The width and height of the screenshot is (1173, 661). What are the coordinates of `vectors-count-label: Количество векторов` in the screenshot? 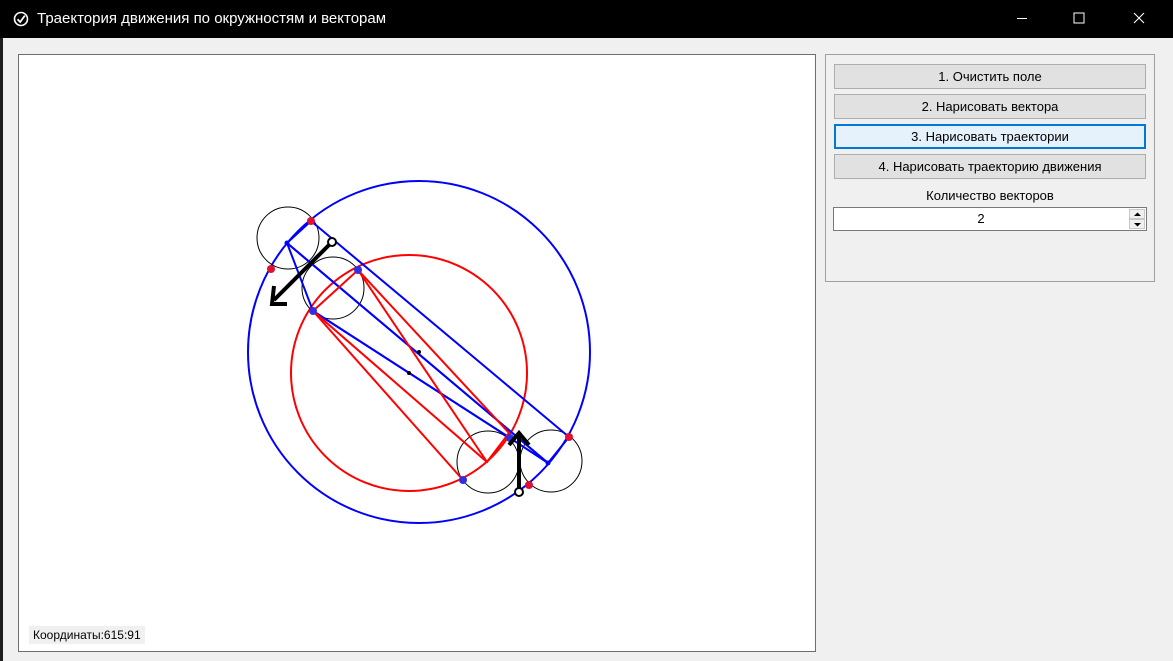 It's located at (990, 195).